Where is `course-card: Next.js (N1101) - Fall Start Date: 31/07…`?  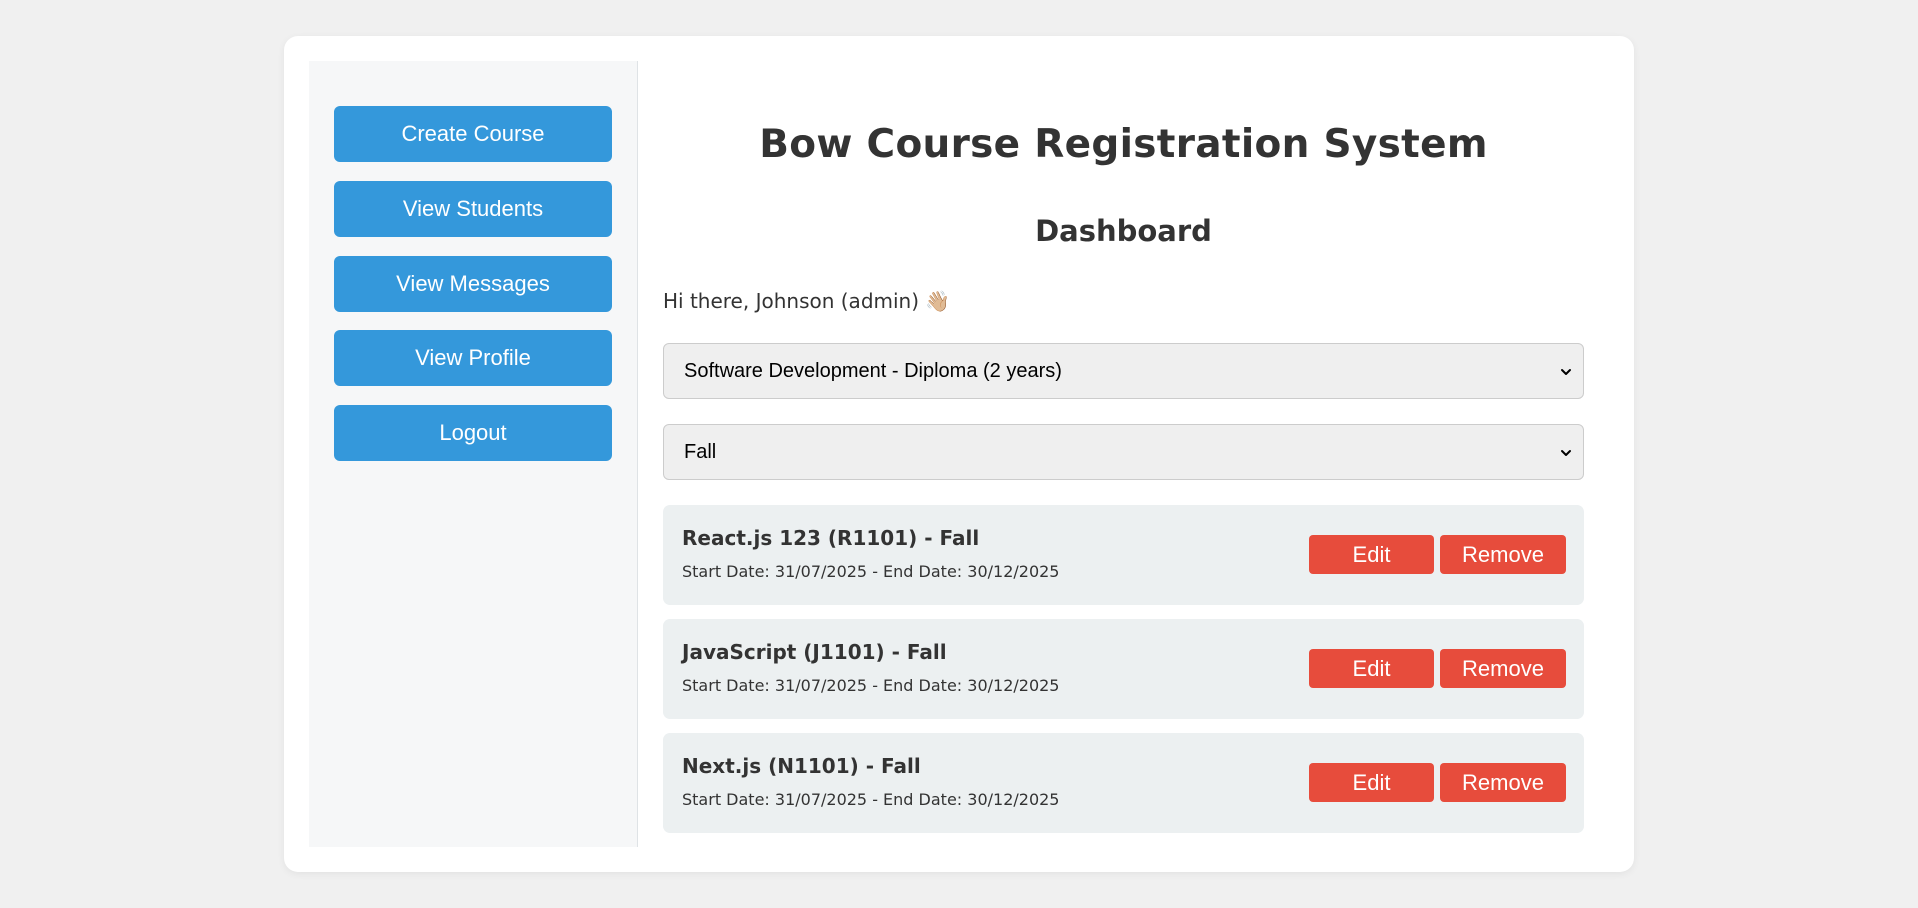
course-card: Next.js (N1101) - Fall Start Date: 31/07… is located at coordinates (1123, 783).